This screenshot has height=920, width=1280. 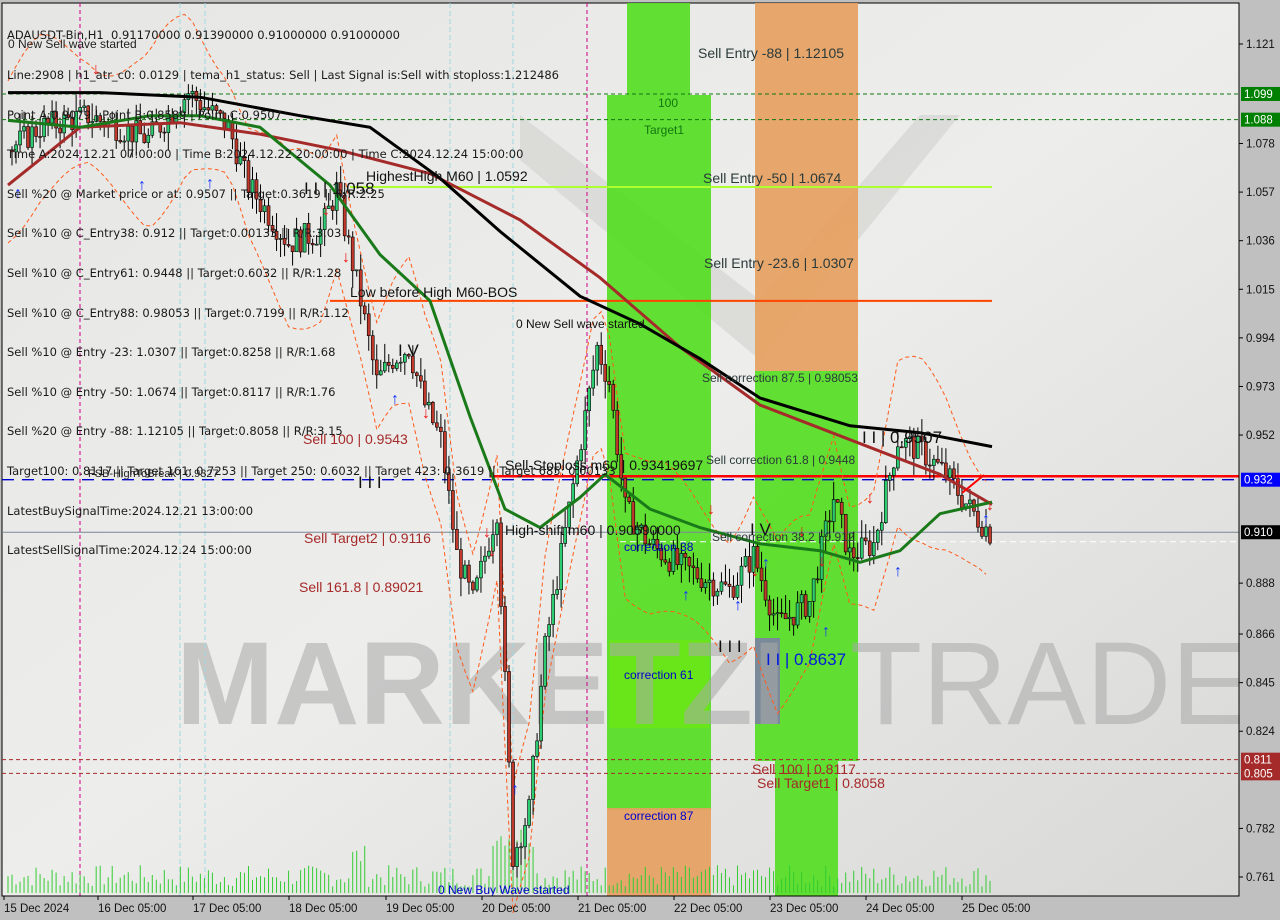 What do you see at coordinates (1258, 533) in the screenshot?
I see `price-tag-label: 0.910` at bounding box center [1258, 533].